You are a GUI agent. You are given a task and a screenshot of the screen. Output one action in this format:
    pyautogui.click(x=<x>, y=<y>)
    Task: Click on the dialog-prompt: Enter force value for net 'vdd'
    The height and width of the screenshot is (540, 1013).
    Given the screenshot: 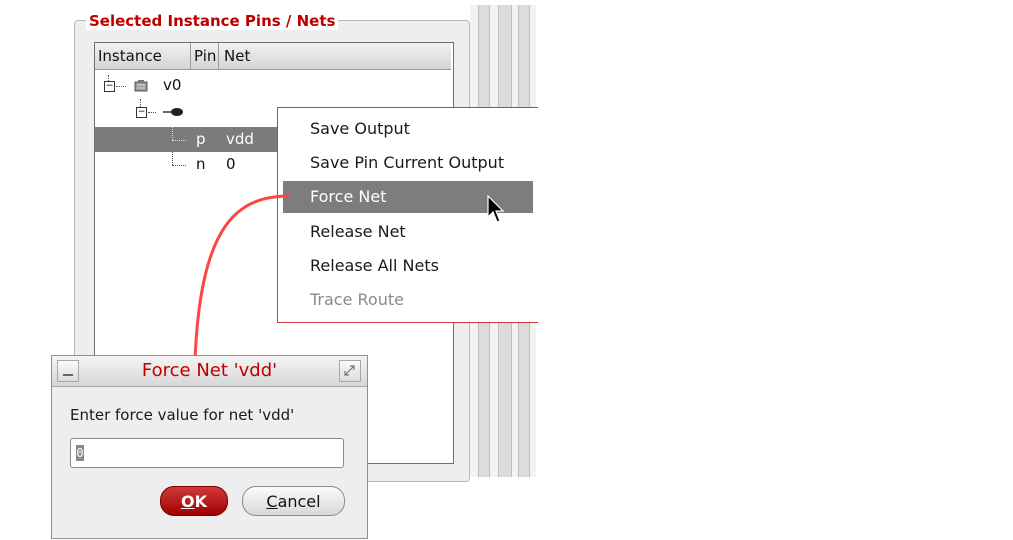 What is the action you would take?
    pyautogui.click(x=182, y=415)
    